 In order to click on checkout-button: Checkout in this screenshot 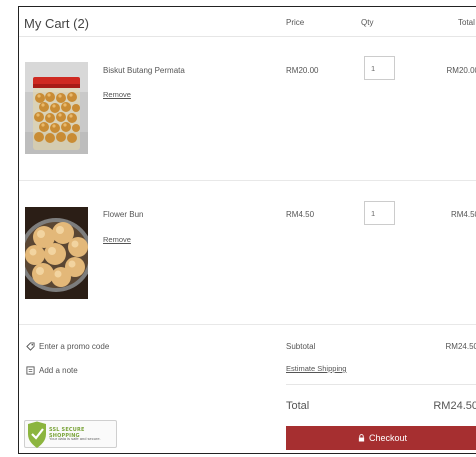, I will do `click(381, 438)`.